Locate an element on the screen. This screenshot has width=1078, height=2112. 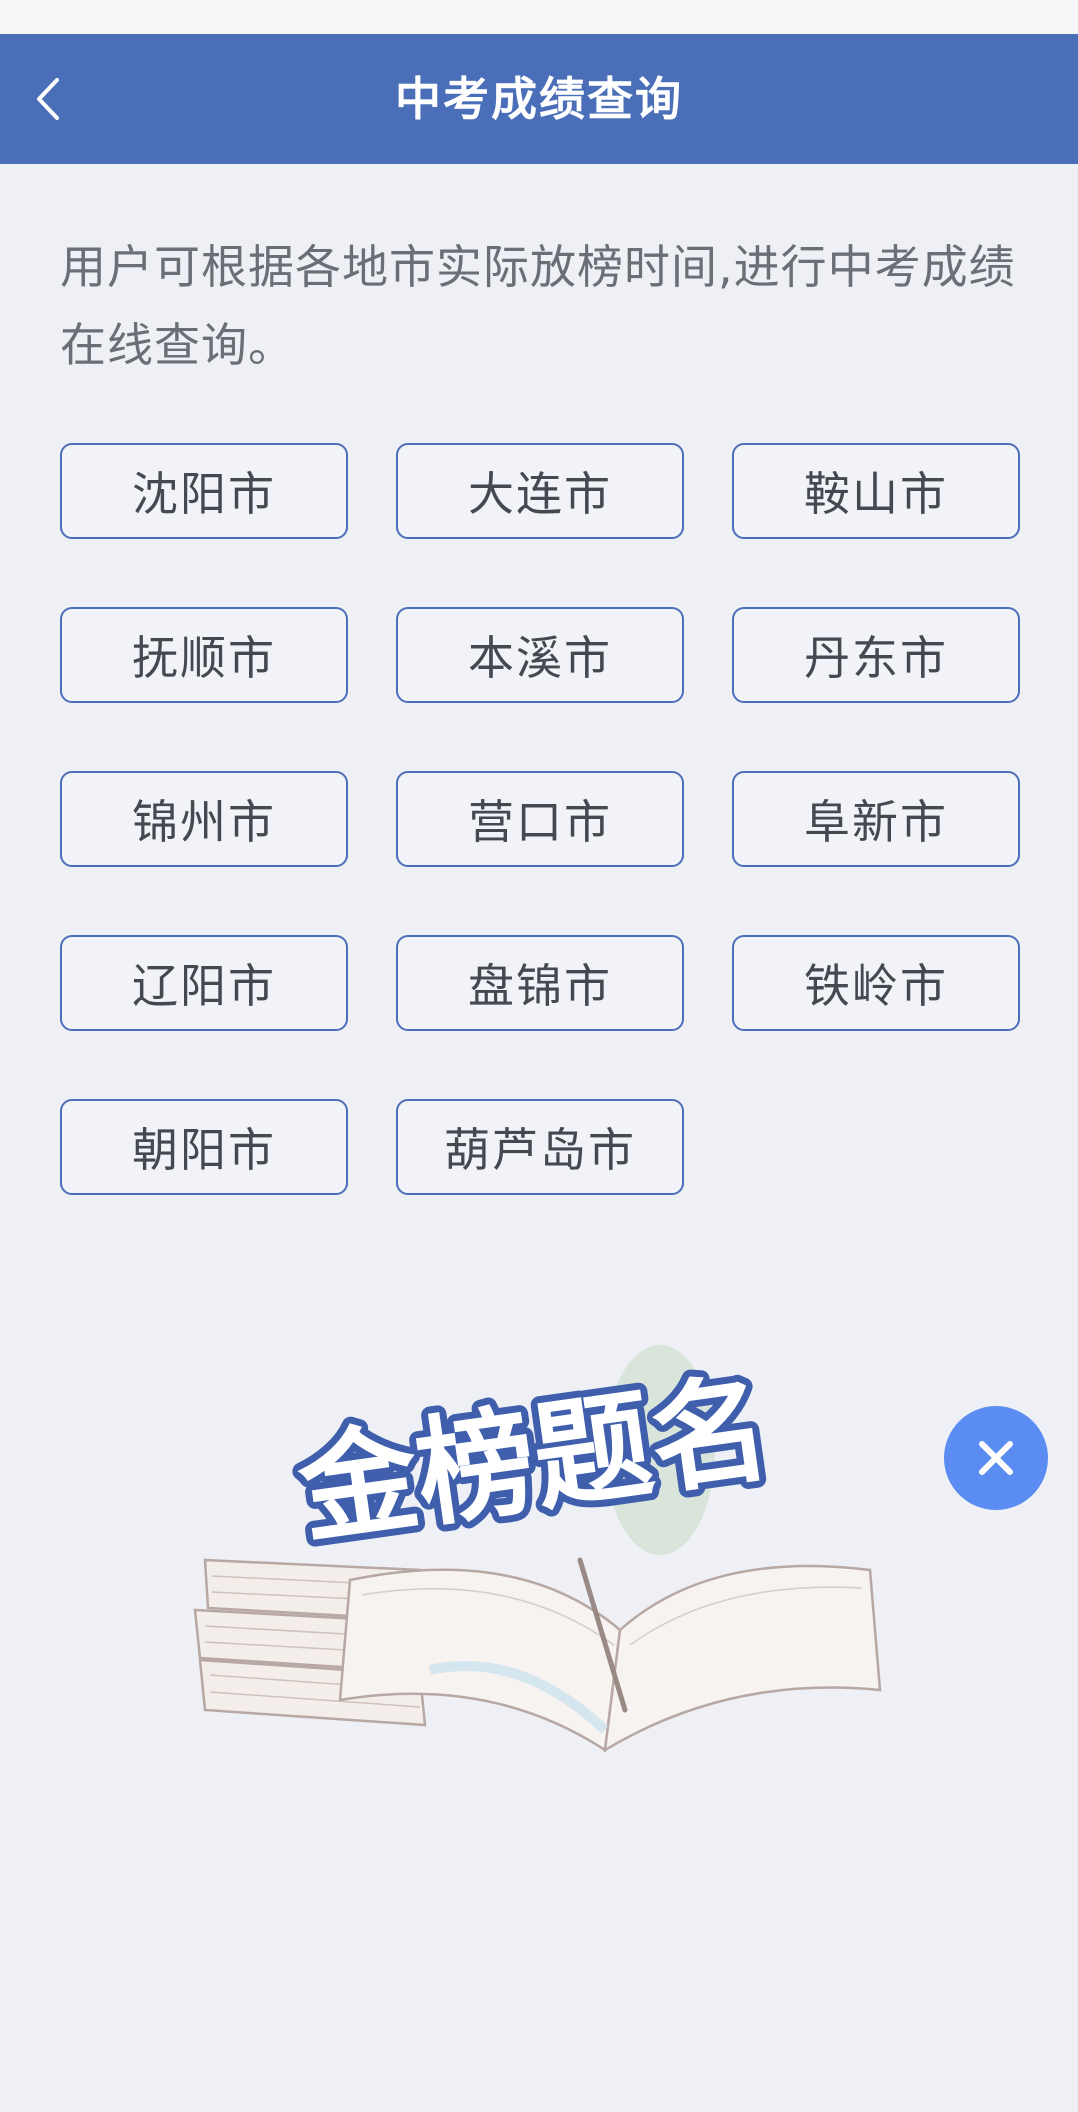
open-books-illustration: 金榜题名 is located at coordinates (537, 1549).